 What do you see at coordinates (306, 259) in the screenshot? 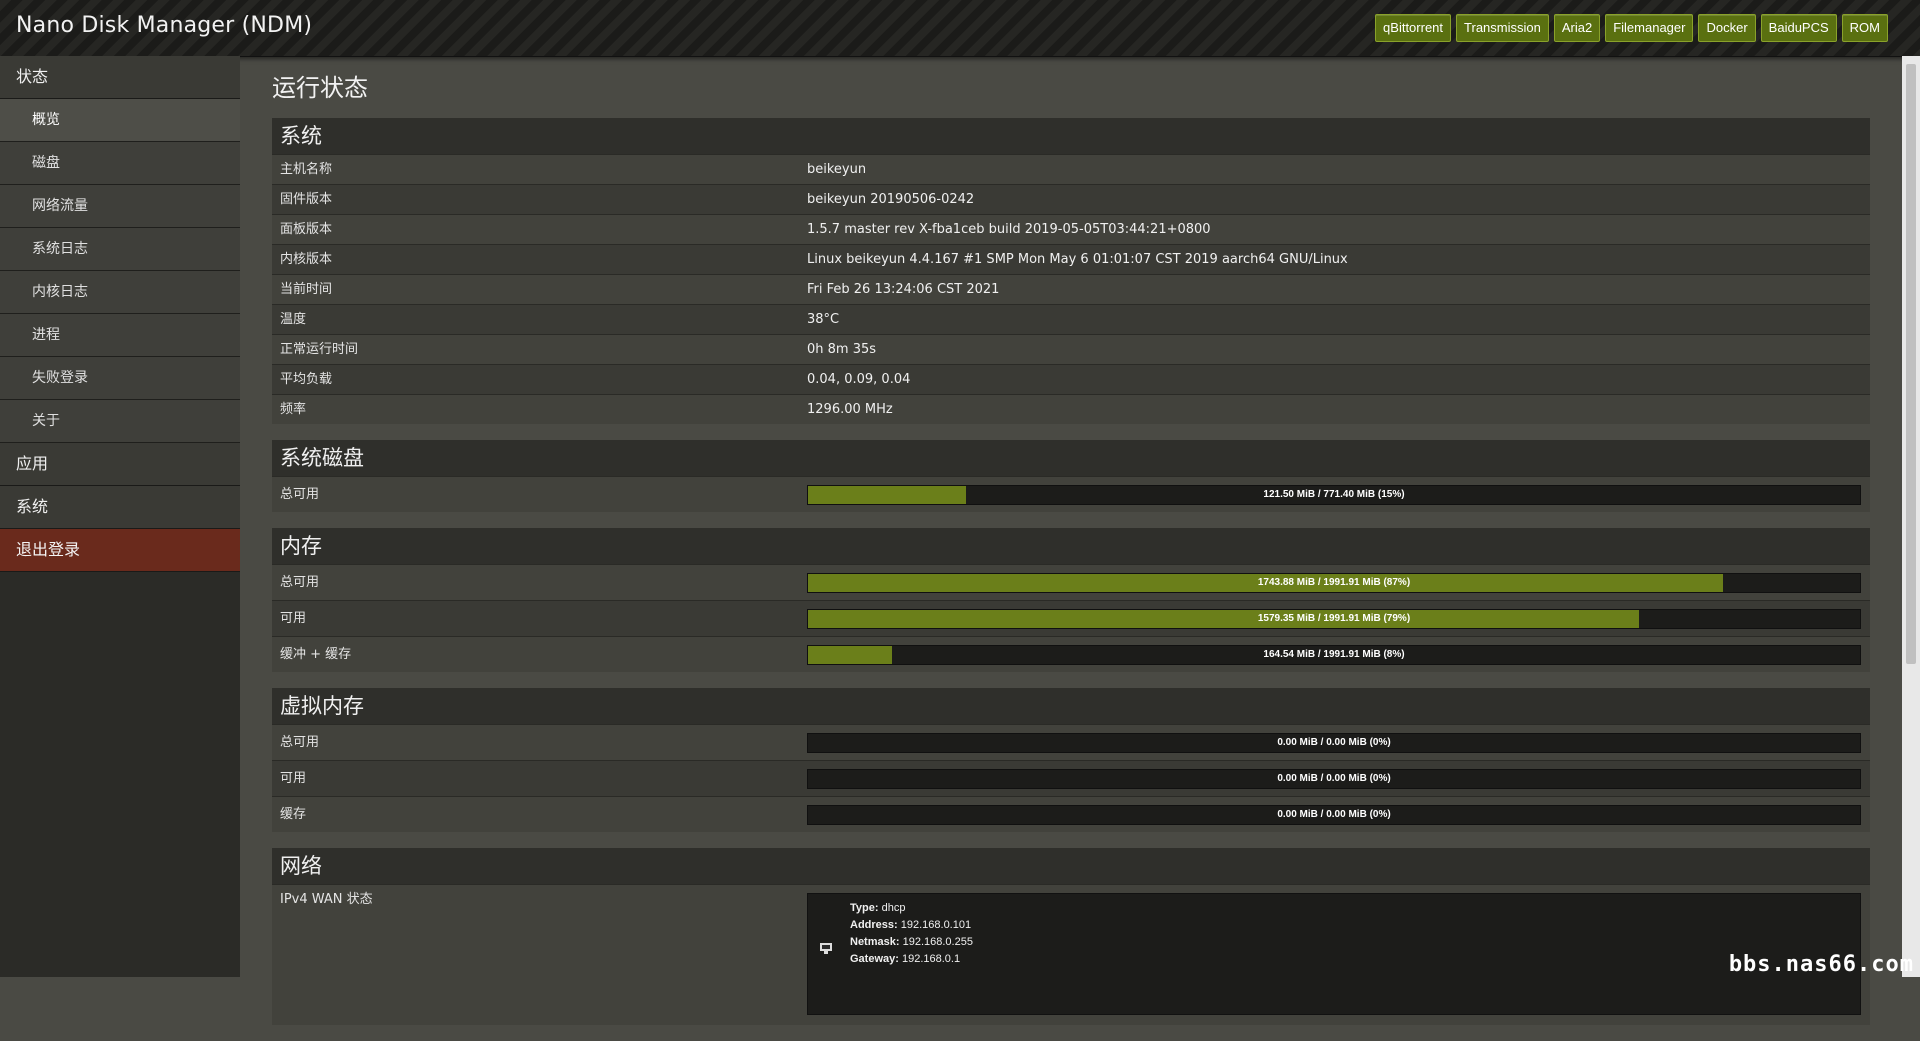
I see `kernel-label: 内核版本` at bounding box center [306, 259].